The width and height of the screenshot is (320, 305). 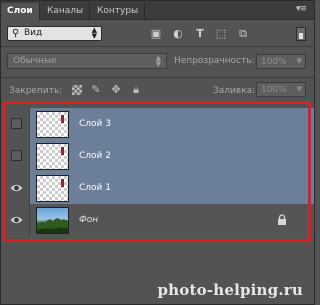 What do you see at coordinates (66, 11) in the screenshot?
I see `tab-channels: Каналы` at bounding box center [66, 11].